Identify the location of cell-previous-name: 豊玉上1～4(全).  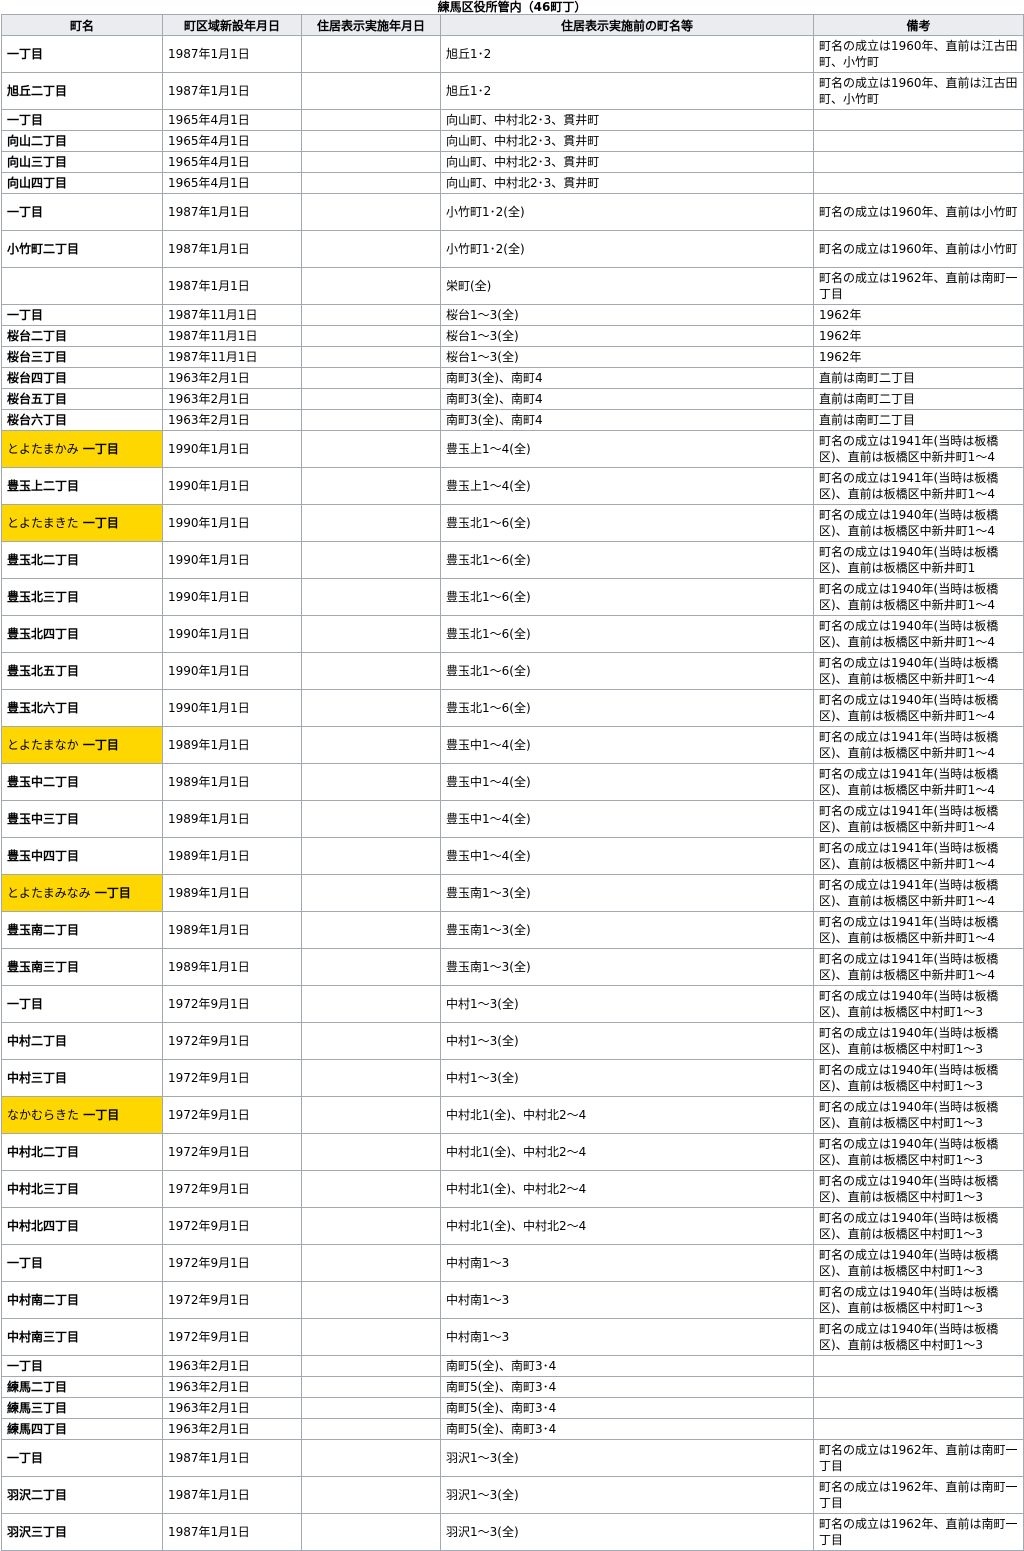
(627, 449).